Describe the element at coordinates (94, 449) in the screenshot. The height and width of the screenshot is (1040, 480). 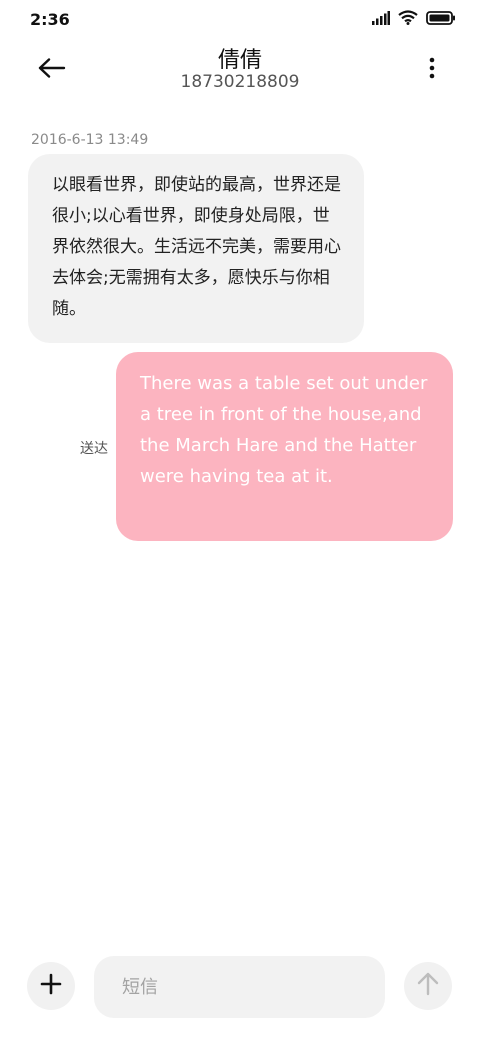
I see `delivery-status: 送达` at that location.